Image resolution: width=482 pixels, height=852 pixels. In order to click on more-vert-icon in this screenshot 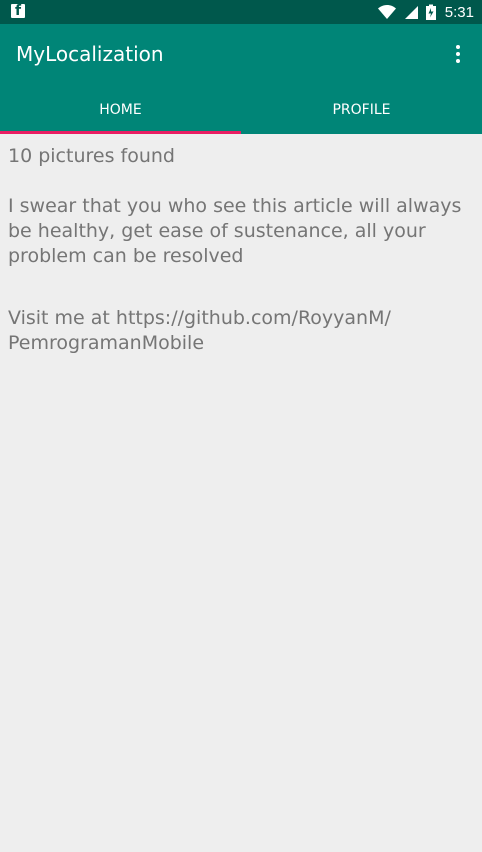, I will do `click(458, 54)`.